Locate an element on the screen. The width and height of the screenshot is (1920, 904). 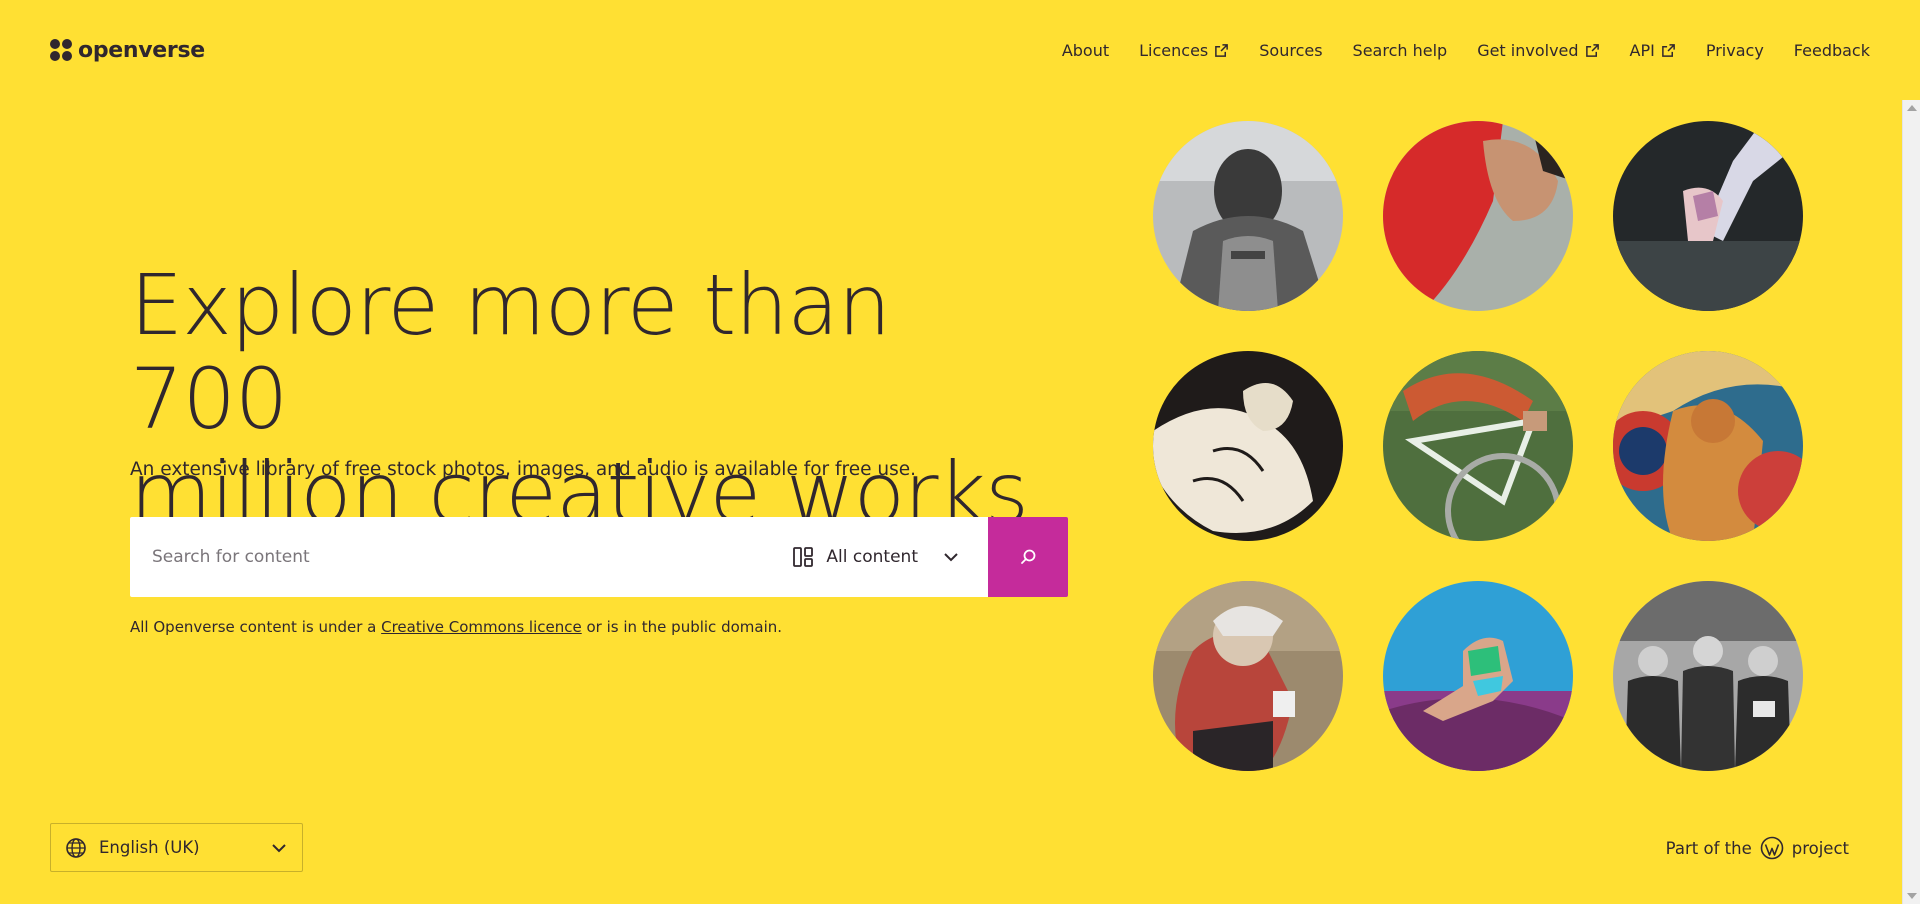
openverse-logo-mark-icon is located at coordinates (61, 50).